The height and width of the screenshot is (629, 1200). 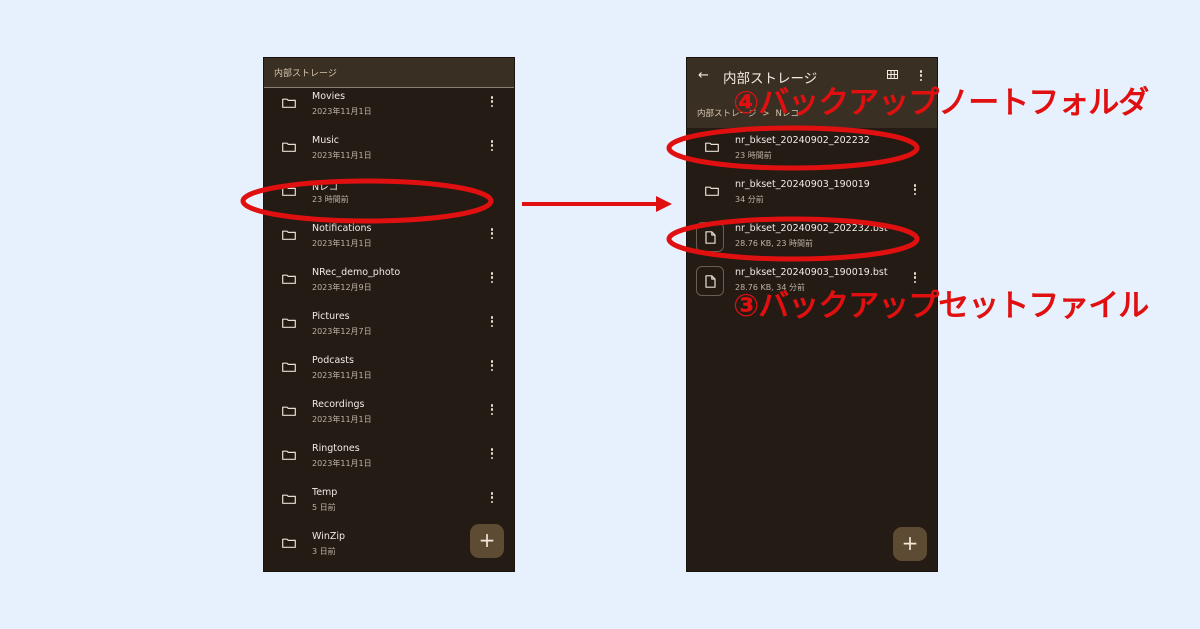 I want to click on annotation-backup-note-folder: ④バックアップノートフォルダ, so click(x=941, y=103).